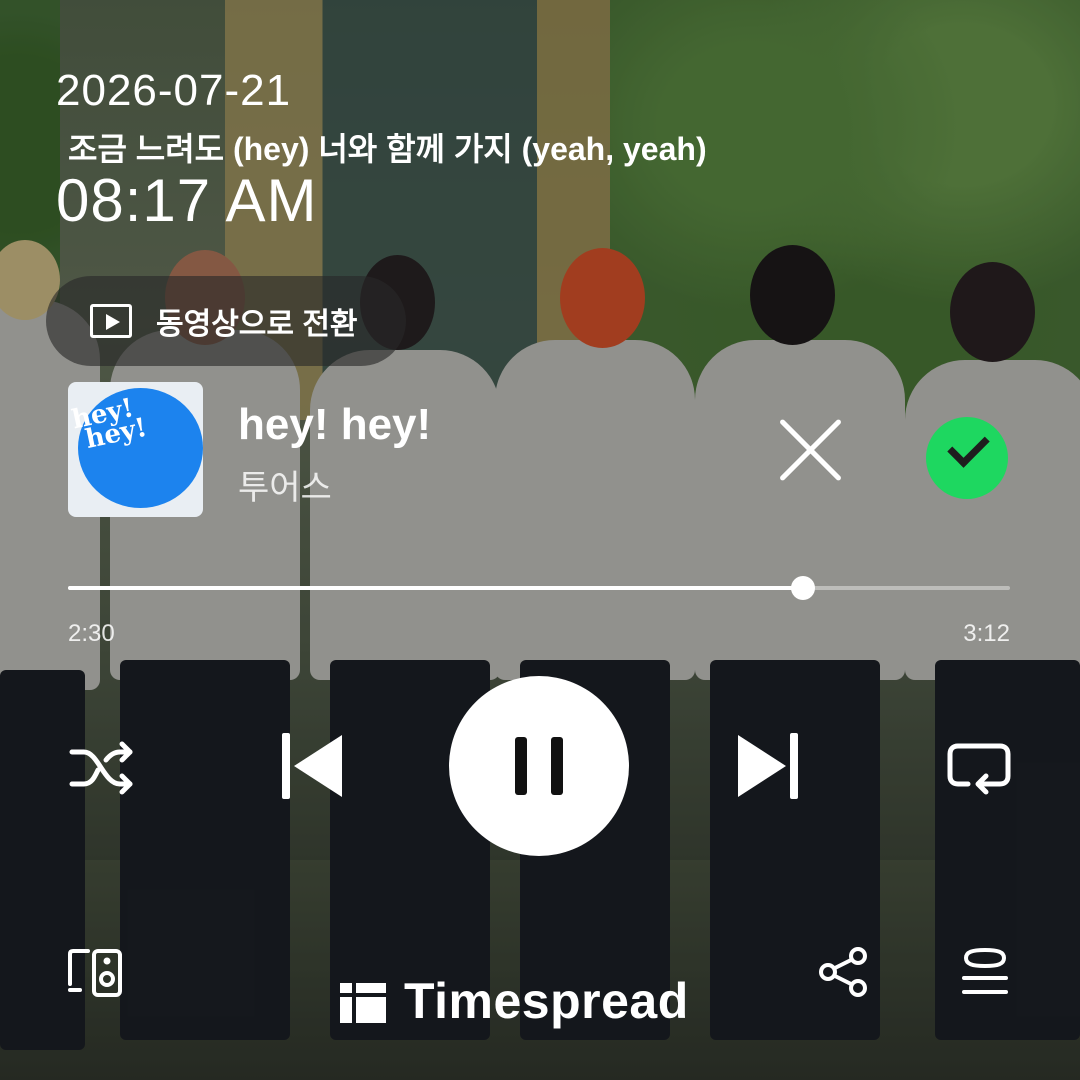 This screenshot has width=1080, height=1080. I want to click on share-button, so click(844, 972).